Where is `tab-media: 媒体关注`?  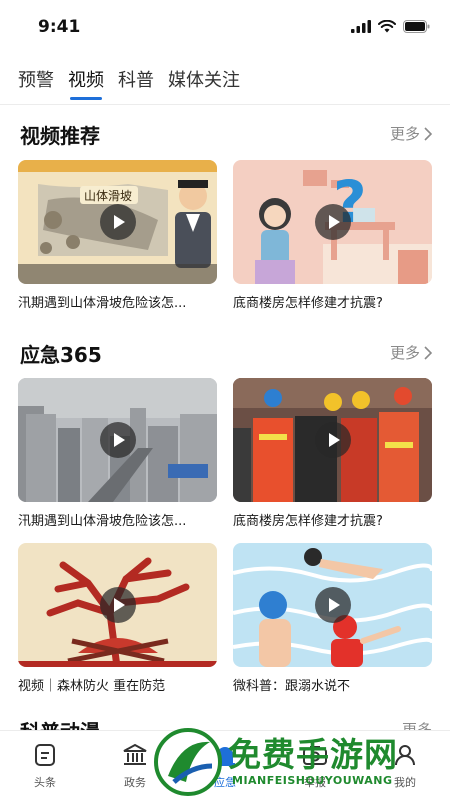
tab-media: 媒体关注 is located at coordinates (204, 82).